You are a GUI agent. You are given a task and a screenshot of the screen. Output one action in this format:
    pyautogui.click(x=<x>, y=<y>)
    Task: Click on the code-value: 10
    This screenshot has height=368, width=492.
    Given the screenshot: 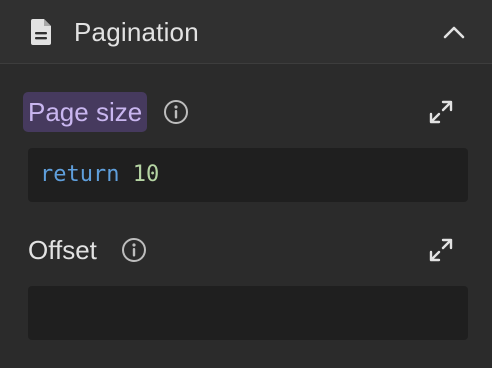 What is the action you would take?
    pyautogui.click(x=146, y=174)
    